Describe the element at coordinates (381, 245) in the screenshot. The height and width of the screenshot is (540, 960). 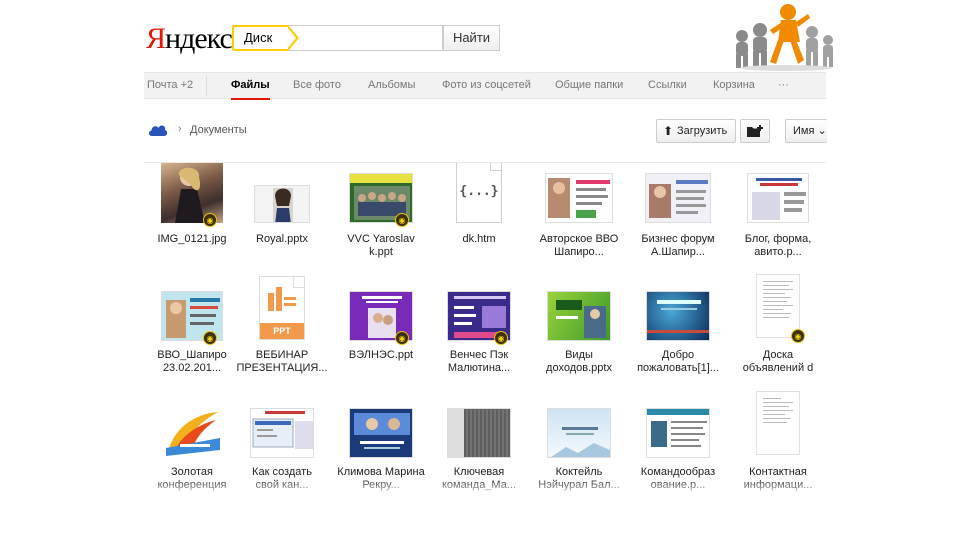
I see `file-name: VVC Yaroslav k.ppt` at that location.